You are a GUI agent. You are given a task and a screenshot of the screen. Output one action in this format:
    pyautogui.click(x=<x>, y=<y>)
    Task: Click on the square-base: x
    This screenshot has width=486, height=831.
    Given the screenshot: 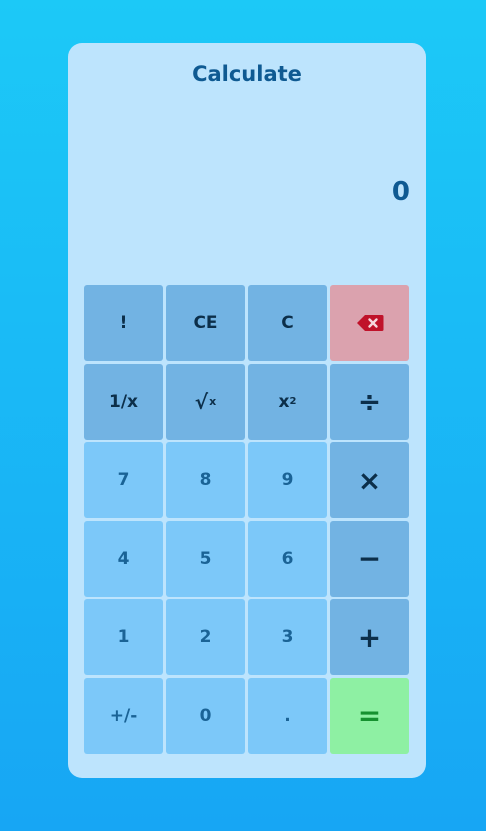 What is the action you would take?
    pyautogui.click(x=284, y=401)
    